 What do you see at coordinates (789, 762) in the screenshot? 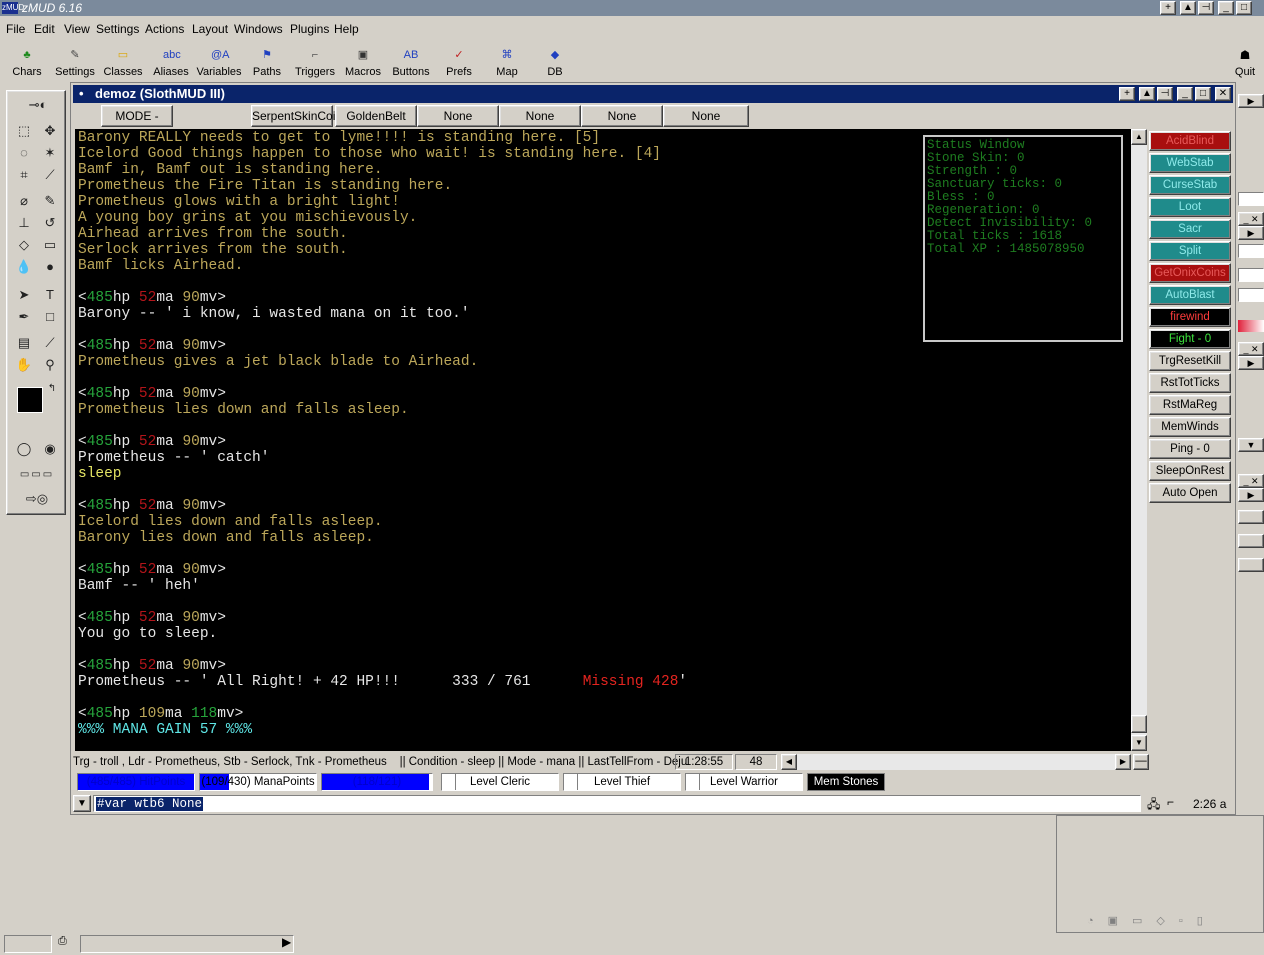
I see `scroll-left-icon: ◀` at bounding box center [789, 762].